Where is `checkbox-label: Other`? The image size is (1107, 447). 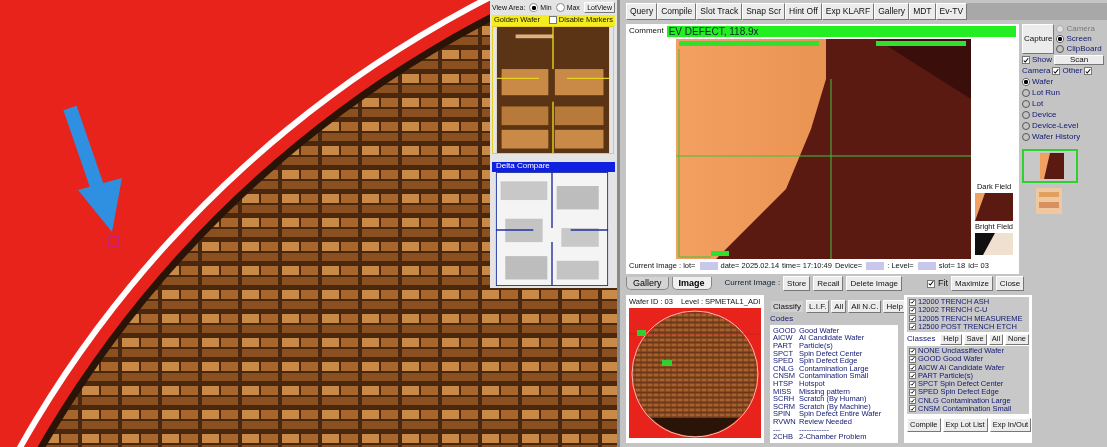 checkbox-label: Other is located at coordinates (1072, 71).